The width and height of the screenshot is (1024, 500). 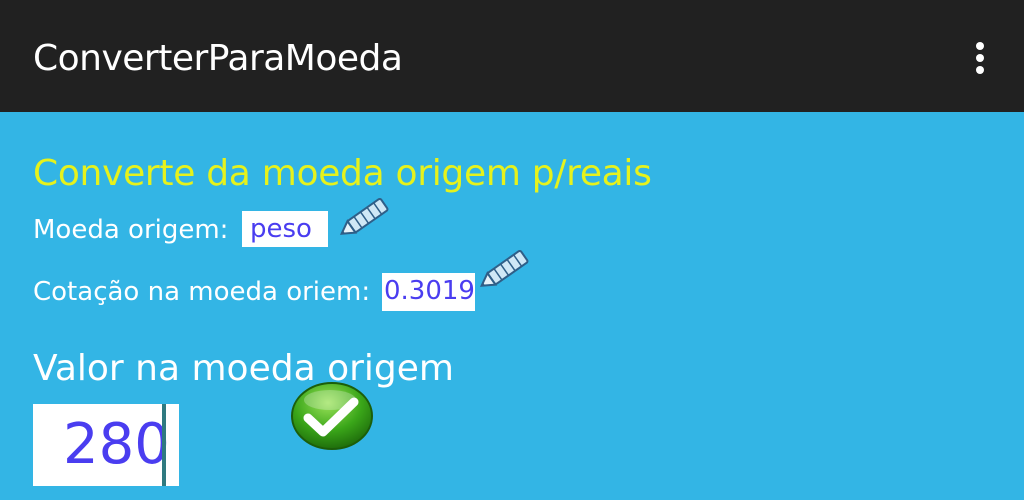 I want to click on rate-field: 0.3019, so click(x=428, y=292).